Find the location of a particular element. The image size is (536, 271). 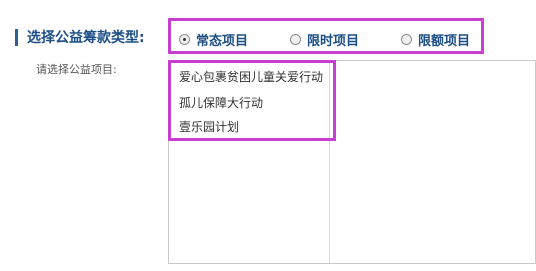

radio-option-label: 常态项目 is located at coordinates (222, 41).